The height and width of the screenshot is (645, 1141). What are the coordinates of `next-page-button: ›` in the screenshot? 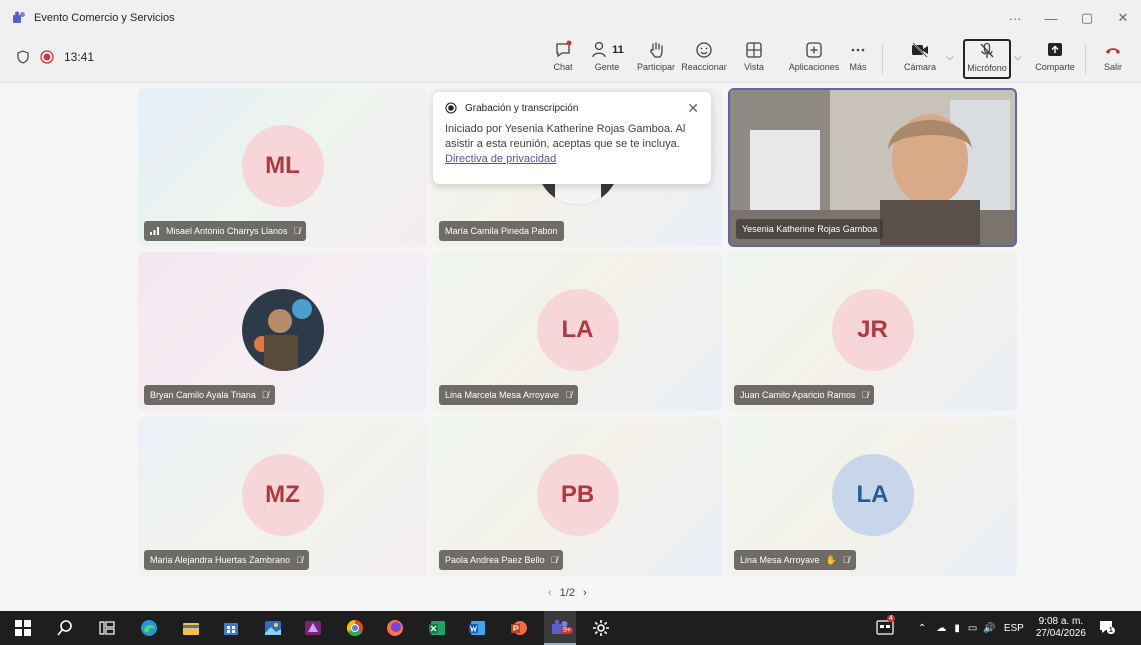 It's located at (585, 593).